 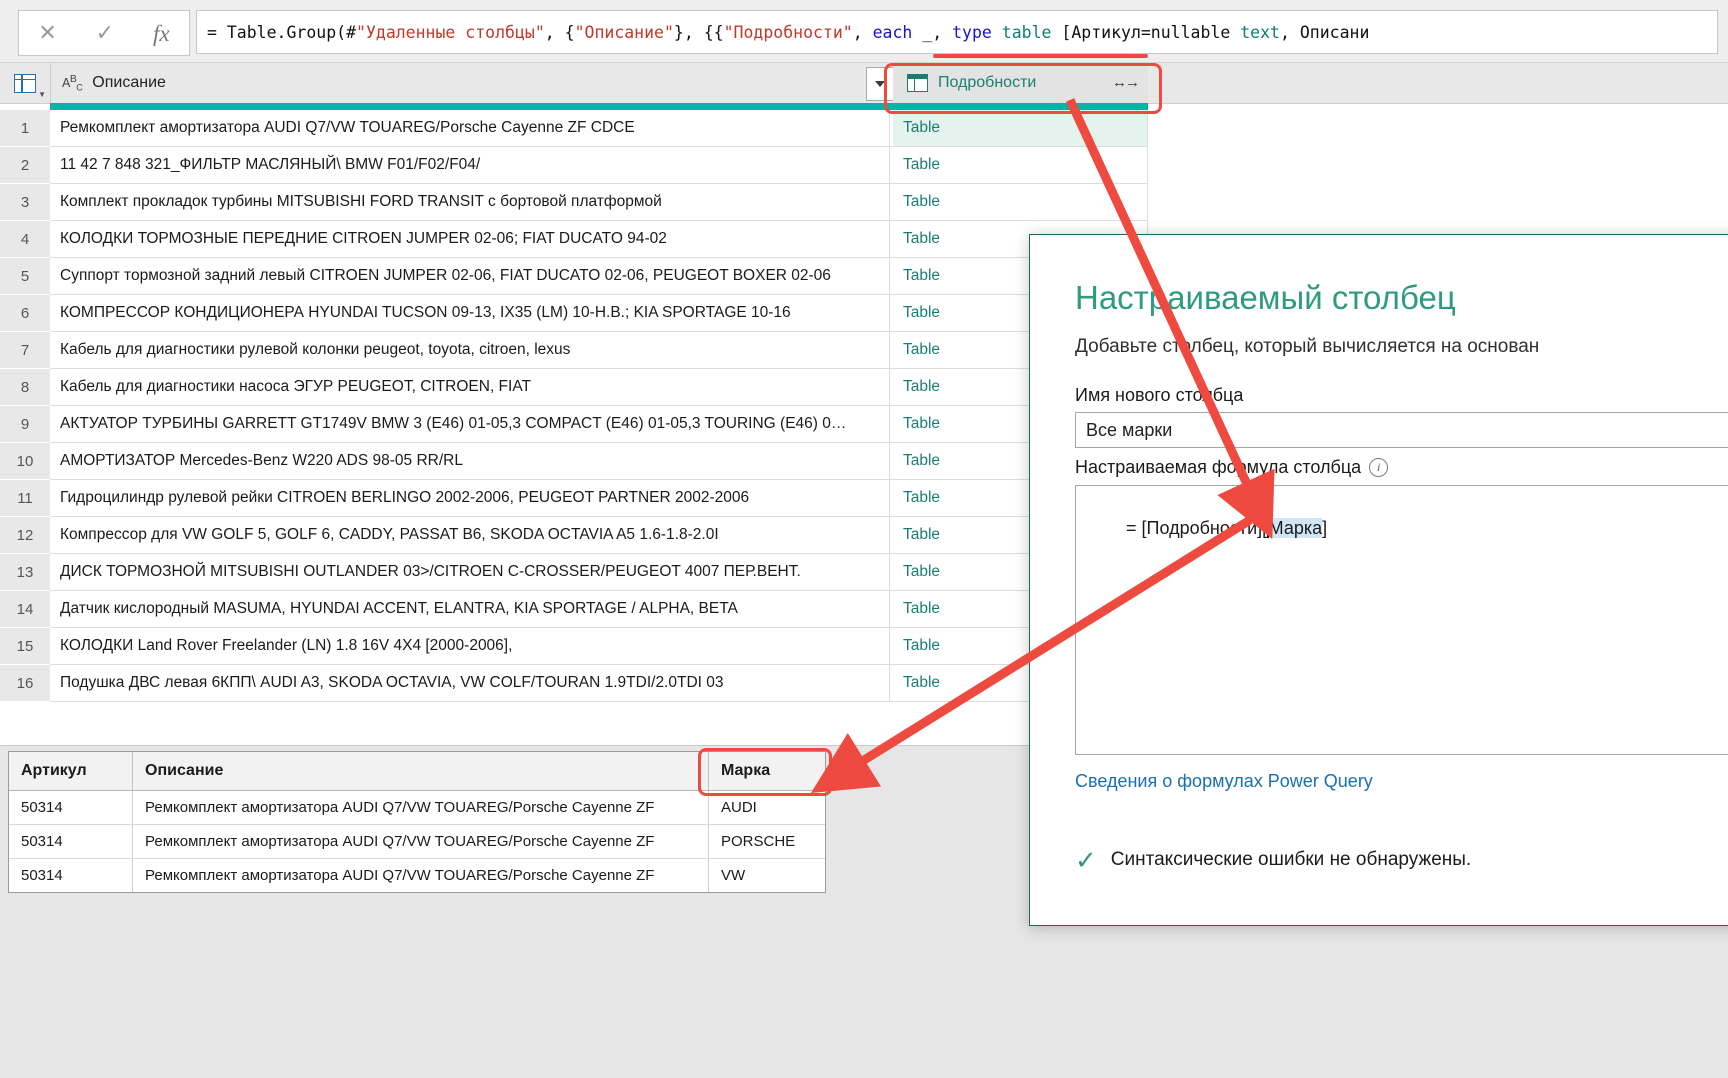 What do you see at coordinates (72, 83) in the screenshot?
I see `abc-icon: ABC` at bounding box center [72, 83].